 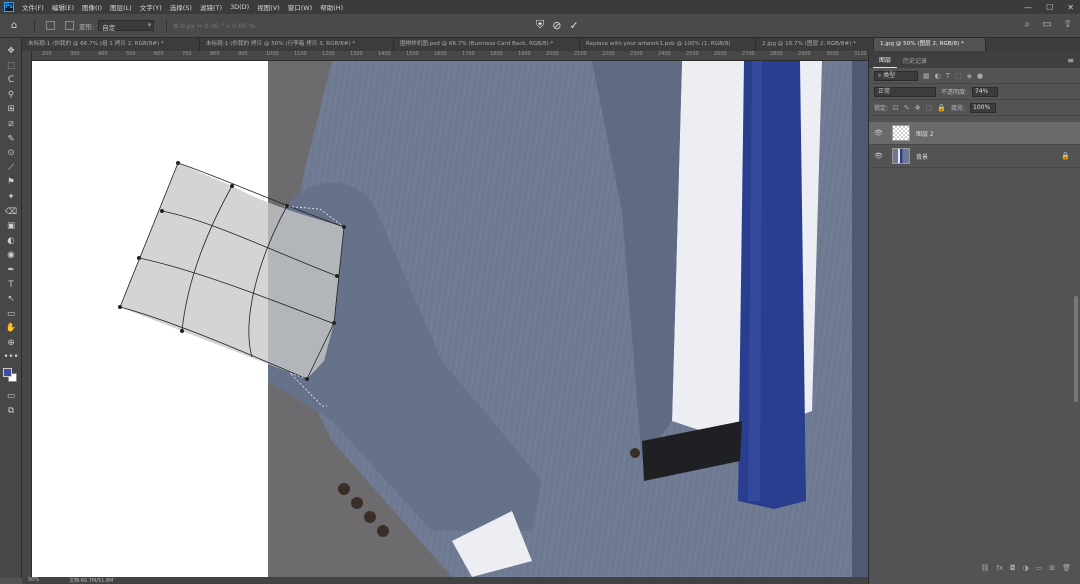 What do you see at coordinates (11, 182) in the screenshot?
I see `clone-stamp-tool-icon: ⚑` at bounding box center [11, 182].